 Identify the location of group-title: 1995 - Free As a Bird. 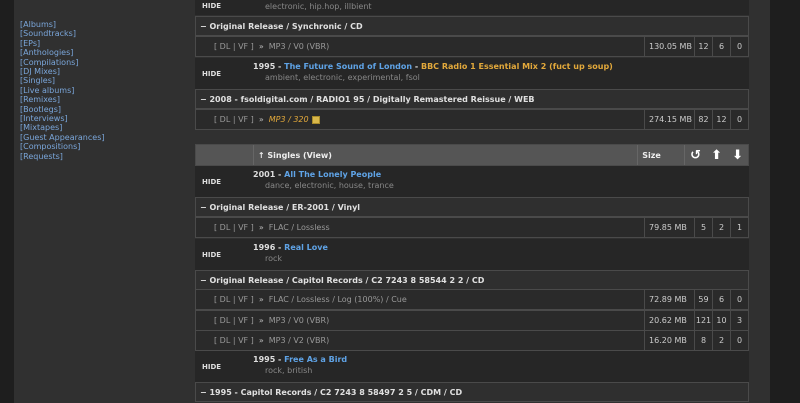
(300, 359).